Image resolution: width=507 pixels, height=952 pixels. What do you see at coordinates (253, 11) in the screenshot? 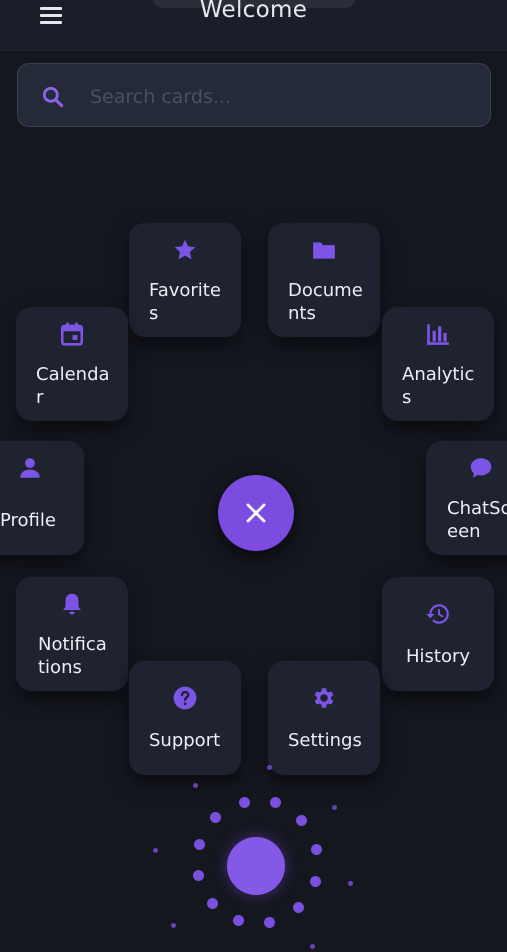
I see `page-title: Welcome` at bounding box center [253, 11].